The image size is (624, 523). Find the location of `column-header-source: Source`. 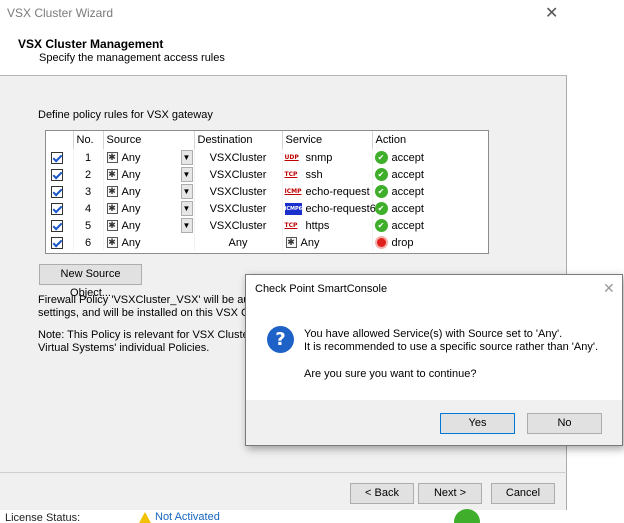

column-header-source: Source is located at coordinates (149, 140).